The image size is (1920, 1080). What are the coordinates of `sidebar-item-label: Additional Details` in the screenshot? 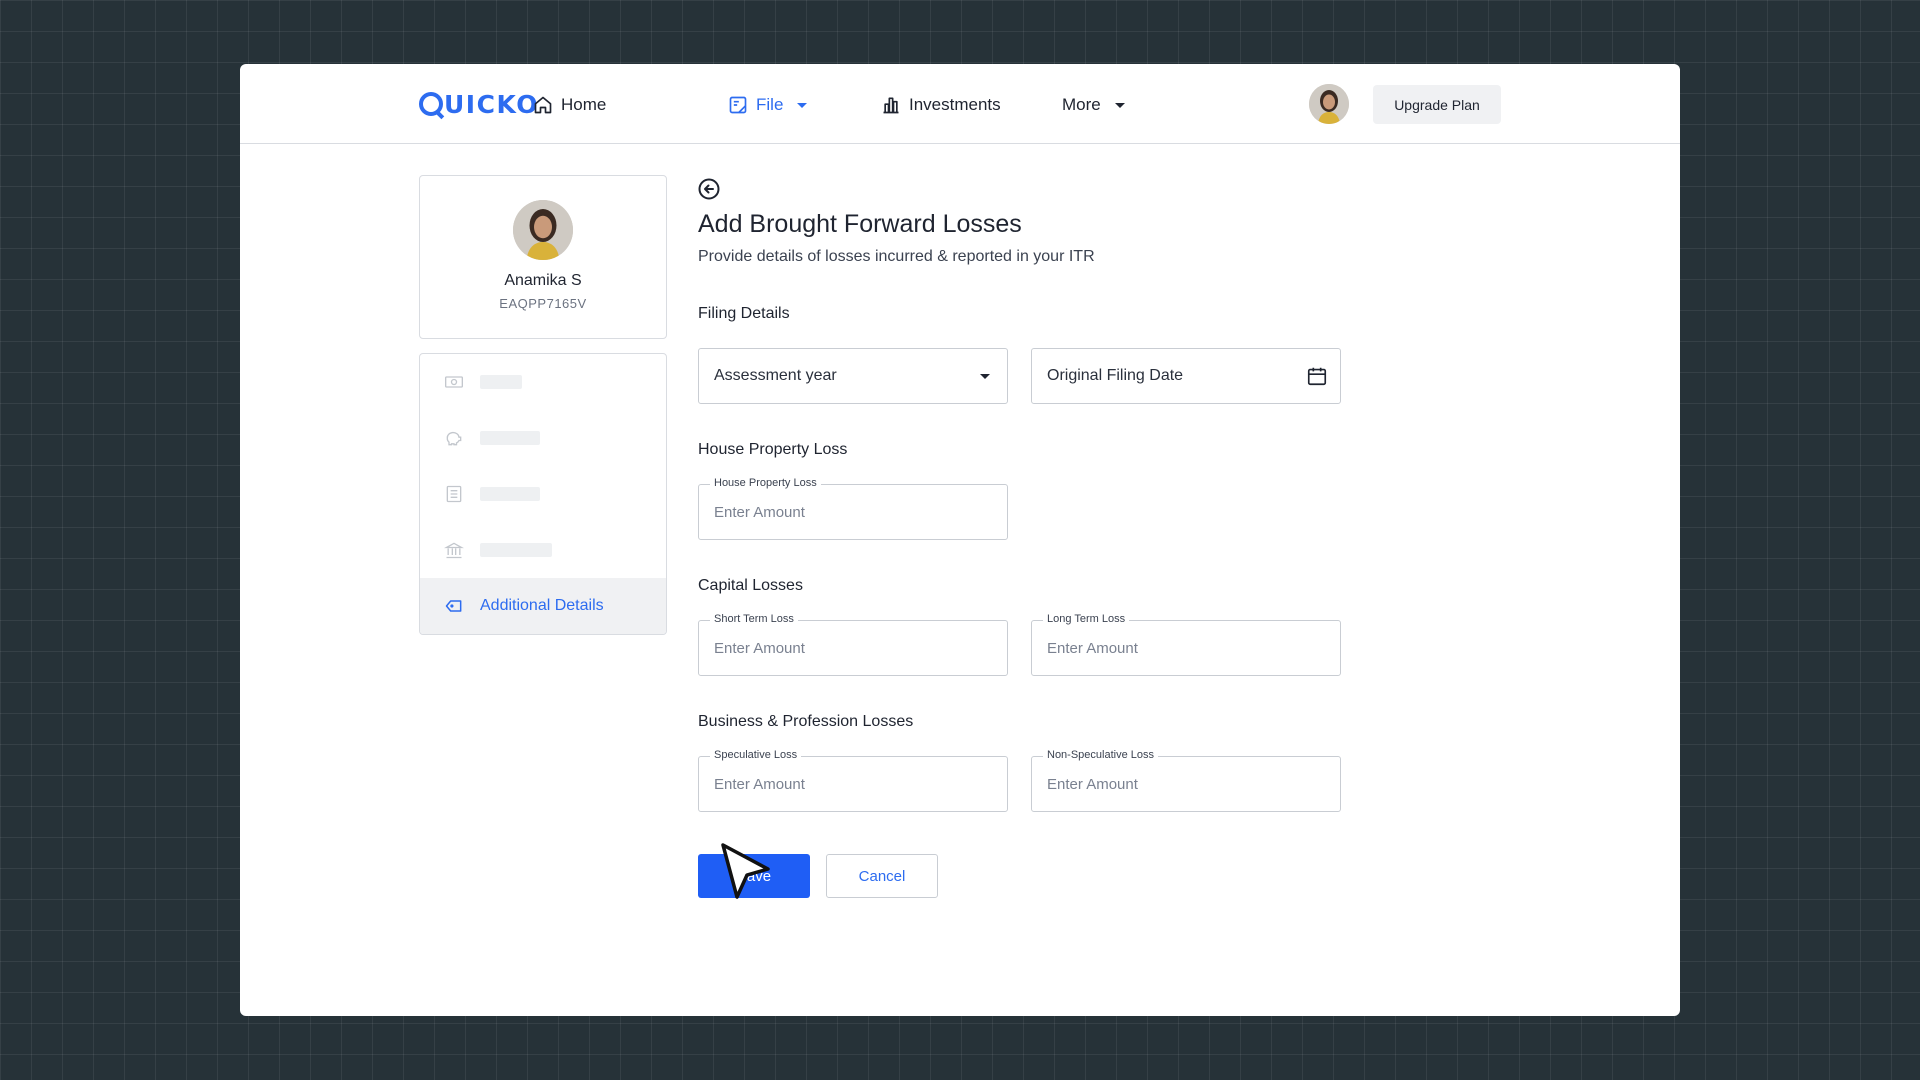 It's located at (542, 605).